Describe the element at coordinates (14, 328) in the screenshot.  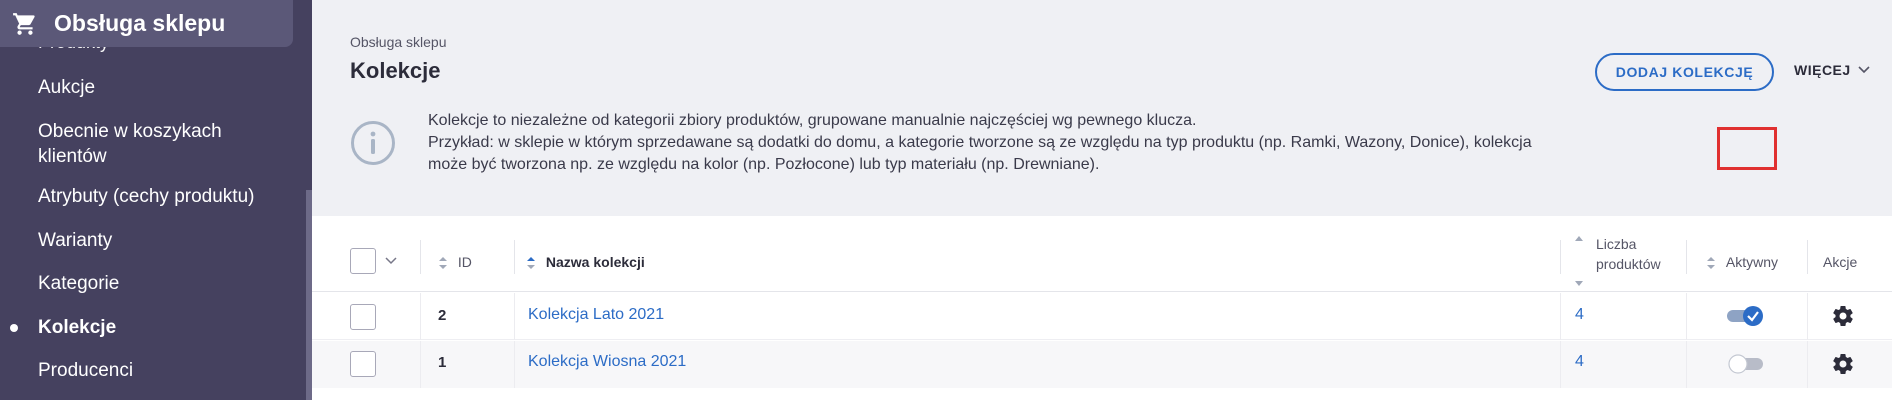
I see `active-indicator-dot` at that location.